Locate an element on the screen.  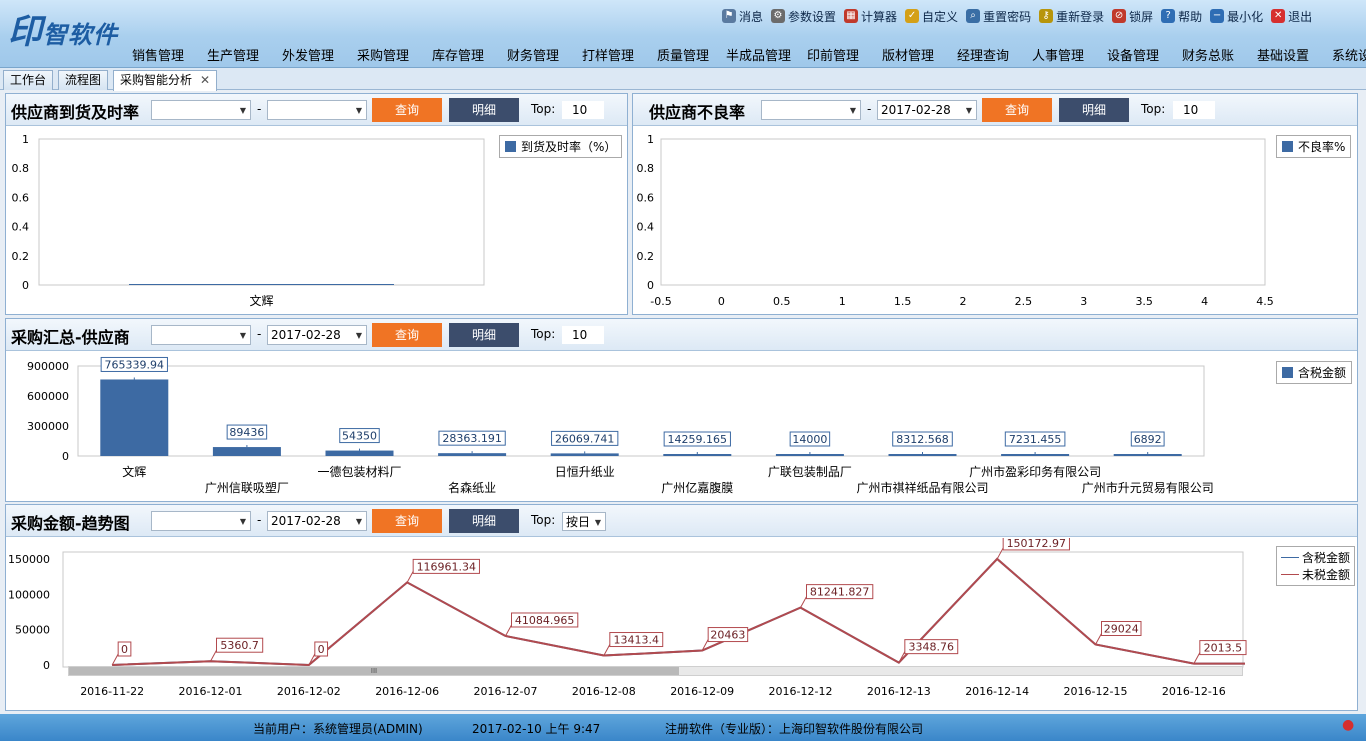
menu-item: 库存管理 is located at coordinates (458, 54).